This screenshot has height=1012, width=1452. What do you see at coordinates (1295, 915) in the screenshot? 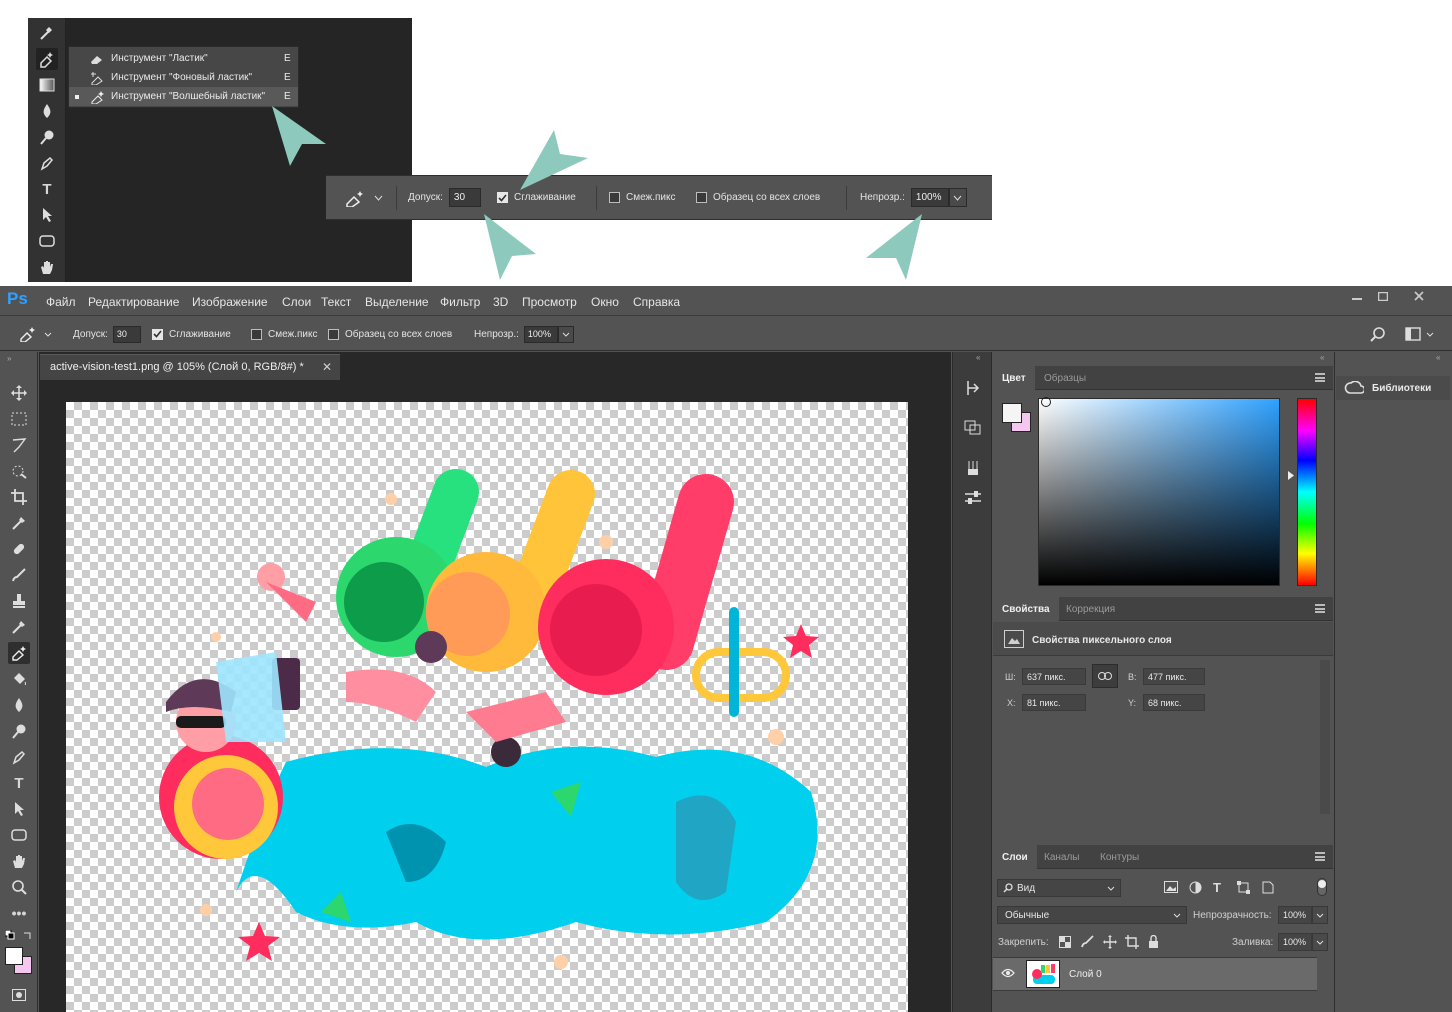
I see `layer-opacity-input: 100%` at bounding box center [1295, 915].